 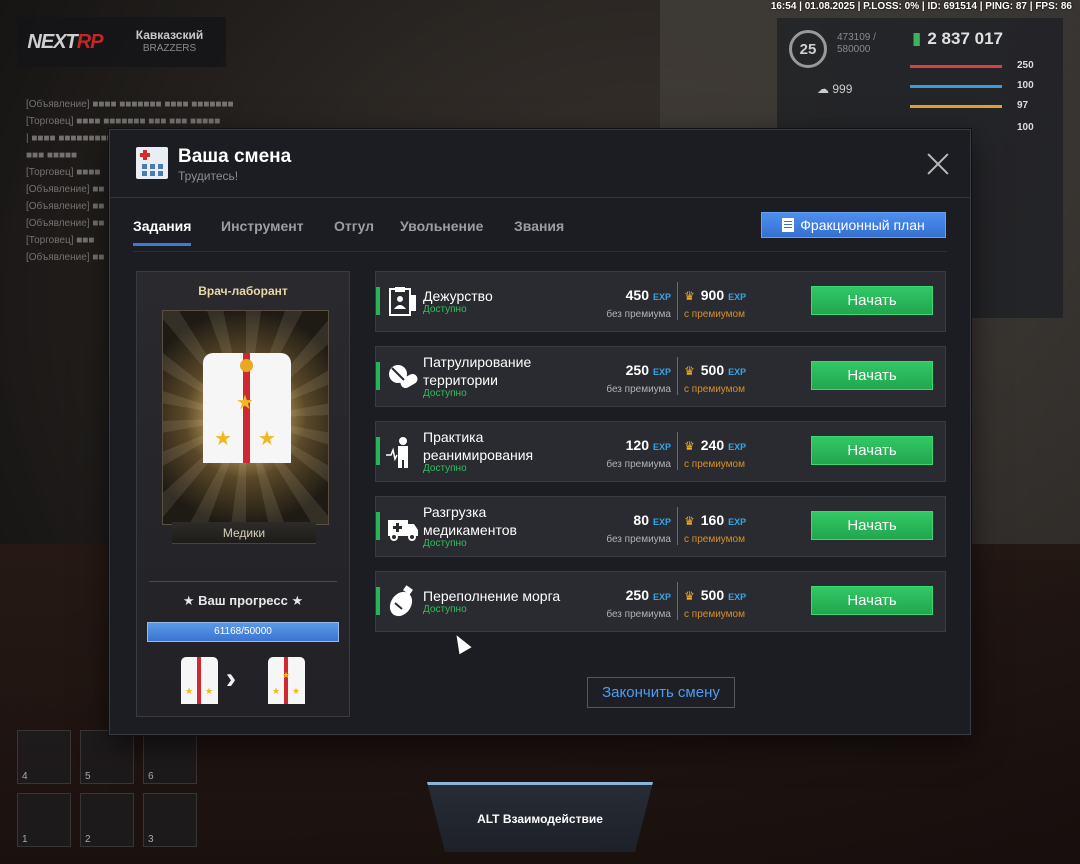 I want to click on stat-armor: 100, so click(x=1025, y=127).